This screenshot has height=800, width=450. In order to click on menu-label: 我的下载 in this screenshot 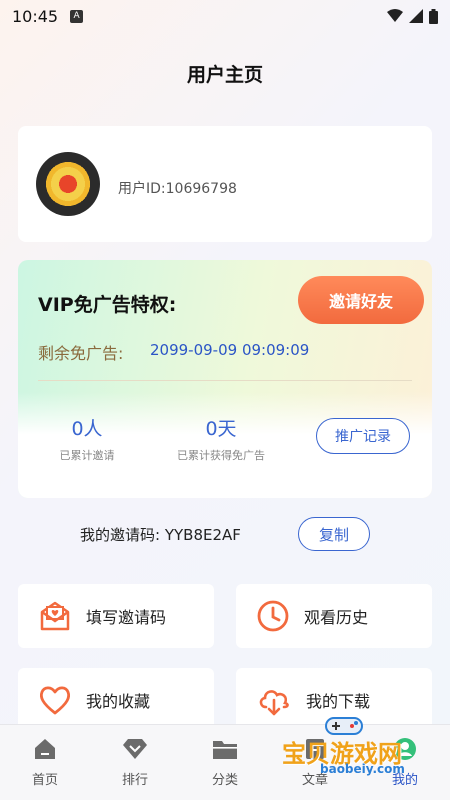, I will do `click(338, 701)`.